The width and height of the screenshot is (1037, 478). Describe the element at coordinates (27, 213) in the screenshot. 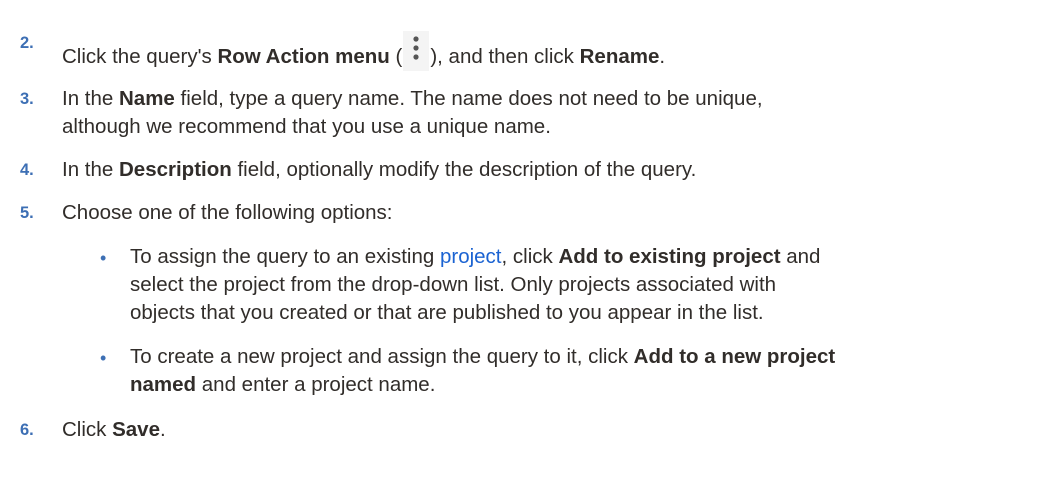

I see `step-number: 5.` at that location.